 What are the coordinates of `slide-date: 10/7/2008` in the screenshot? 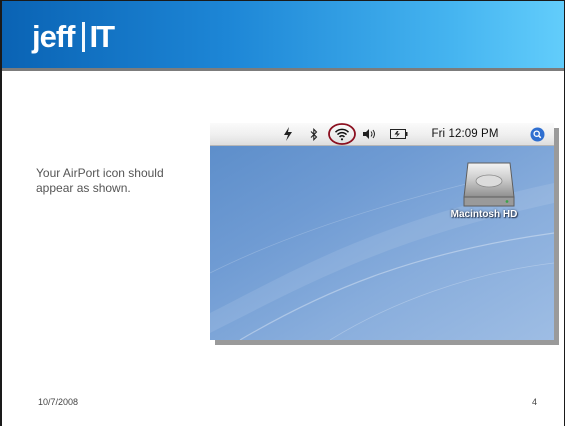 It's located at (58, 402).